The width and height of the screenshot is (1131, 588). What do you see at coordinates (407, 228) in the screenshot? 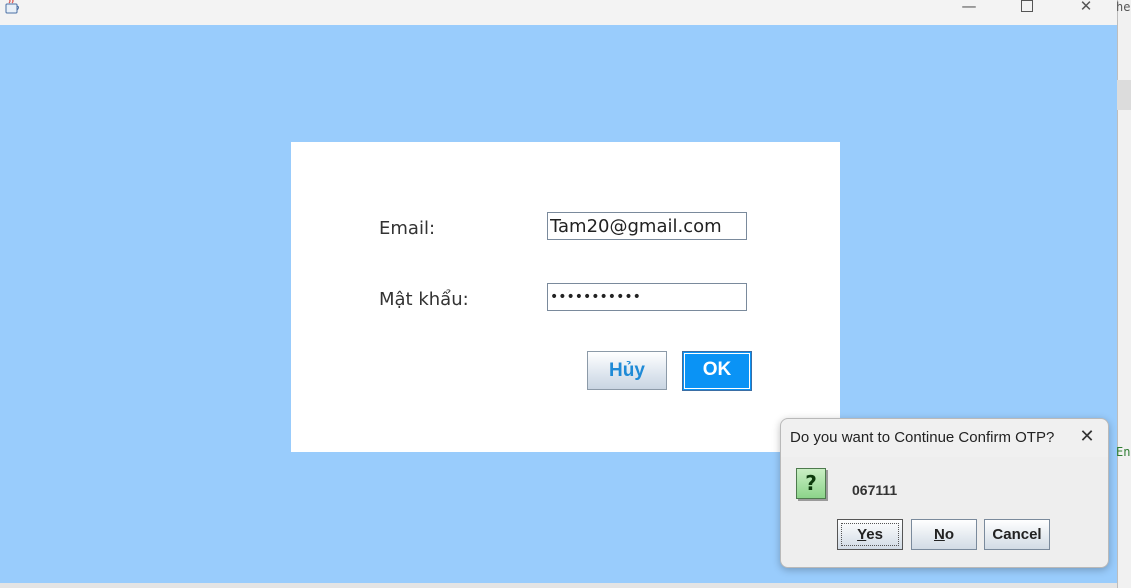
I see `email-label: Email:` at bounding box center [407, 228].